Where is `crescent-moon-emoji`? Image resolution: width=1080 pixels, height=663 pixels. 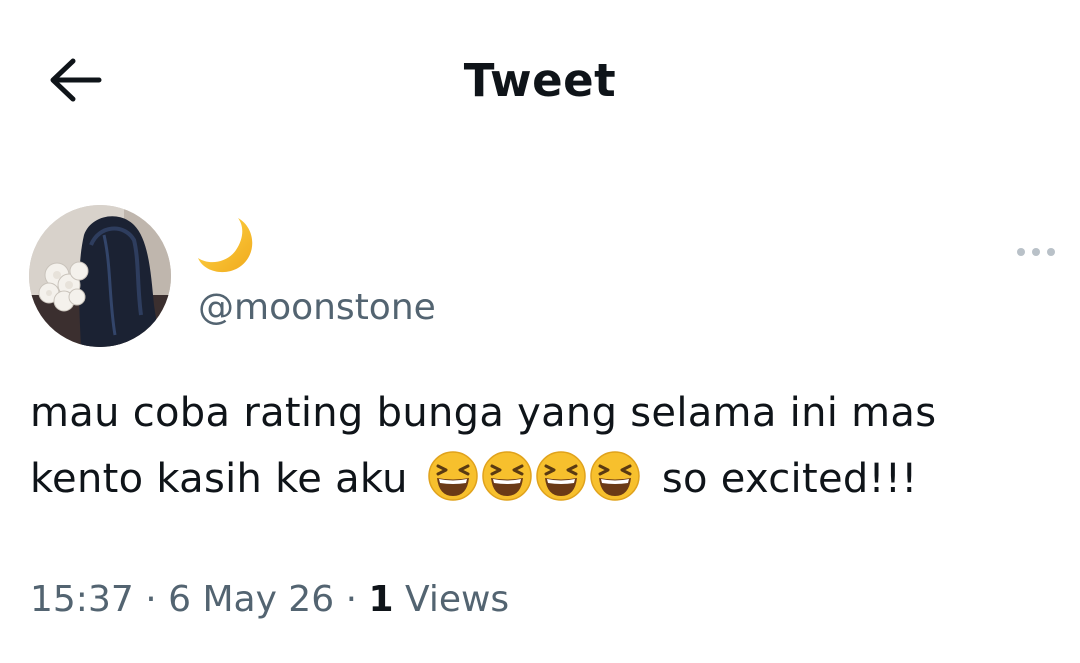
crescent-moon-emoji is located at coordinates (225, 245).